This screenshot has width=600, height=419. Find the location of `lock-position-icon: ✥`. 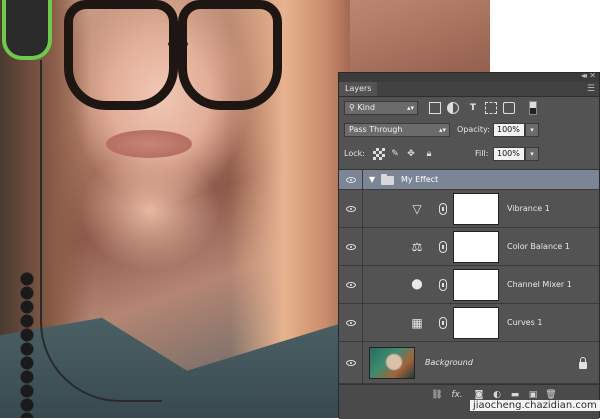

lock-position-icon: ✥ is located at coordinates (411, 154).